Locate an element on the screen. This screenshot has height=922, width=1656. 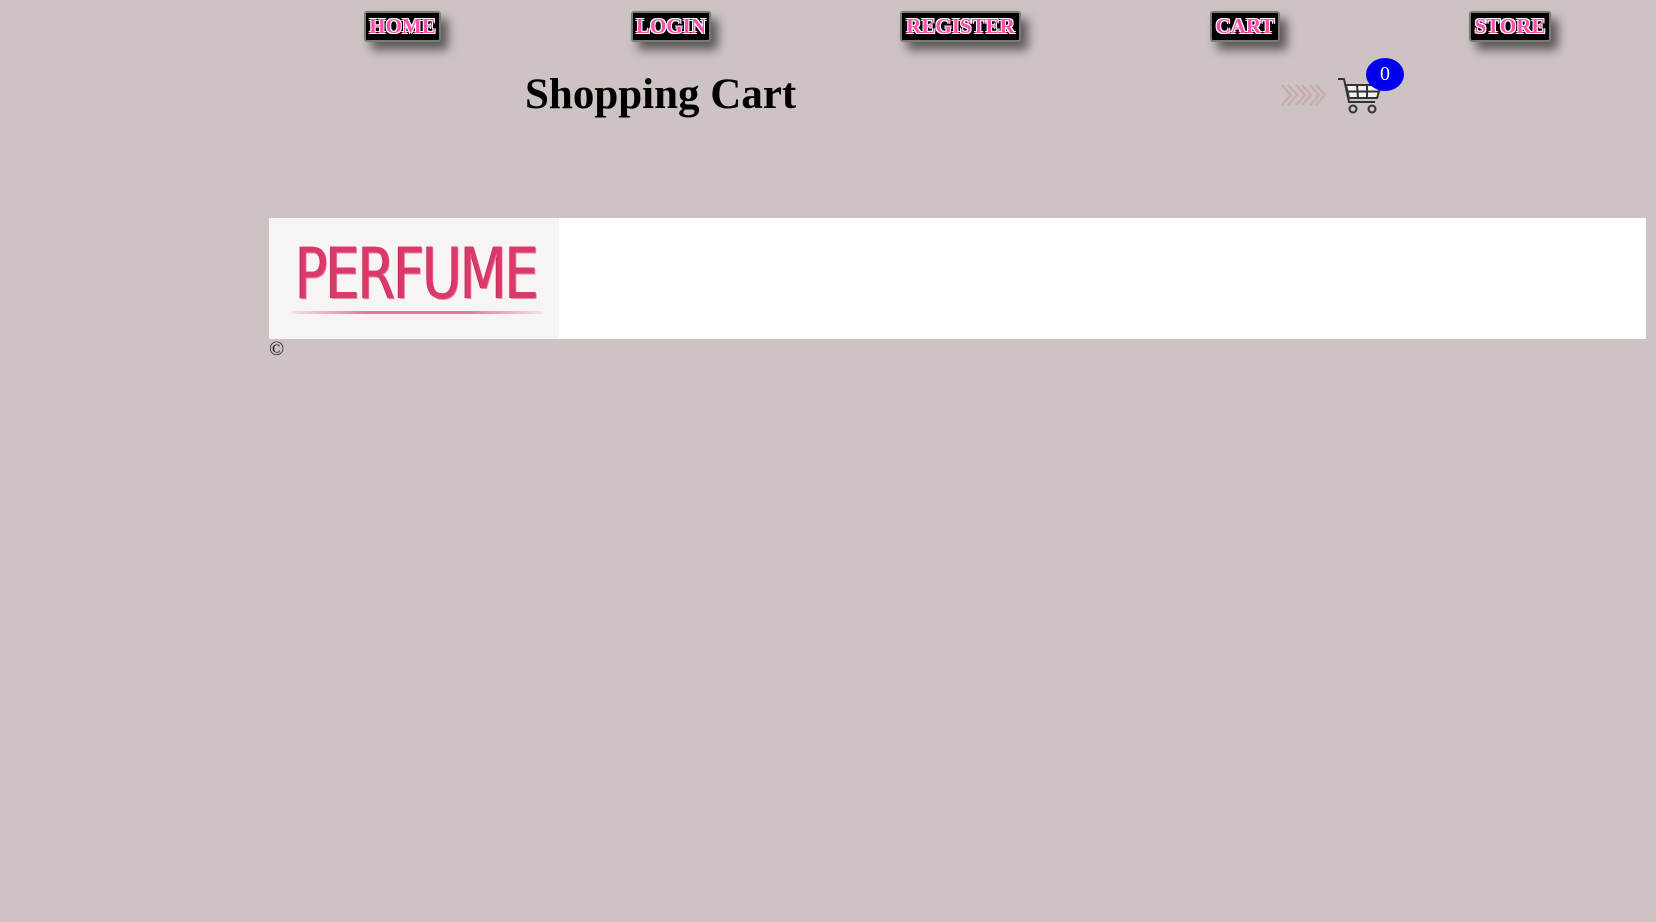
copyright-text: © is located at coordinates (277, 349).